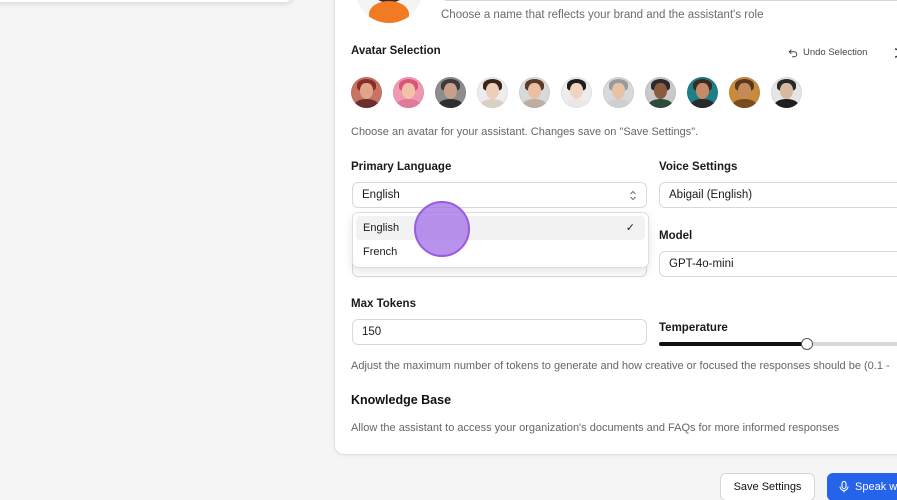 This screenshot has width=897, height=500. I want to click on model-label: Model, so click(676, 236).